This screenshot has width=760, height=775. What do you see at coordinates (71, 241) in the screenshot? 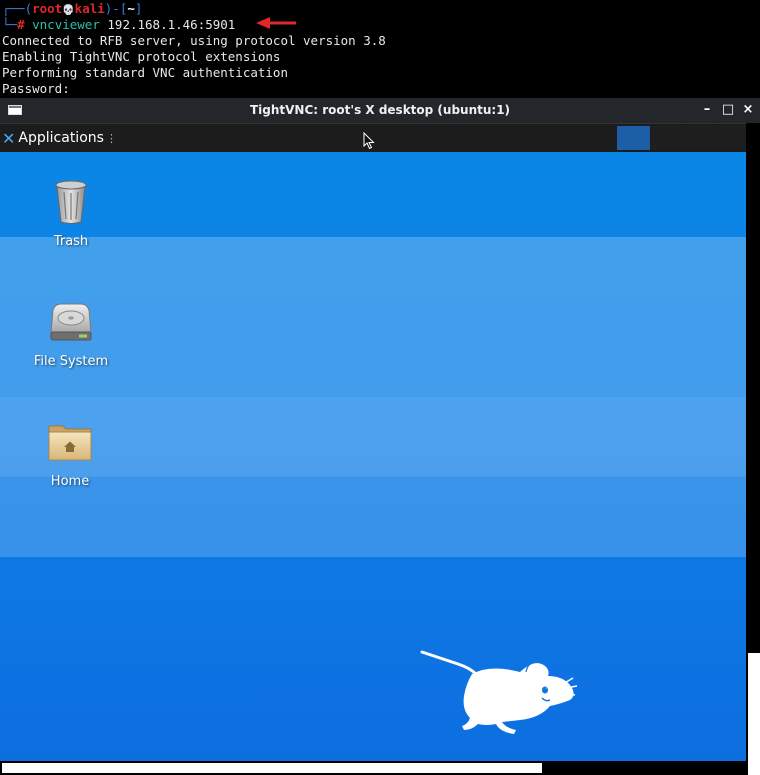
I see `desktop-icon-label: Trash` at bounding box center [71, 241].